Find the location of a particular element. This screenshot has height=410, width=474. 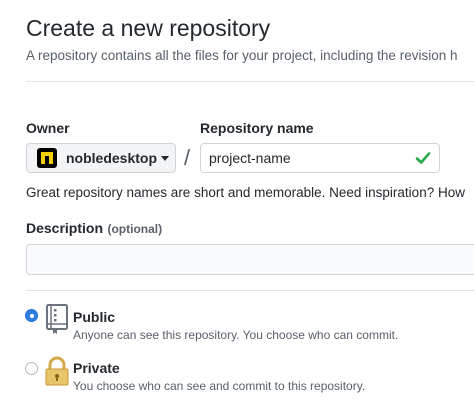

description-label: Description is located at coordinates (65, 228).